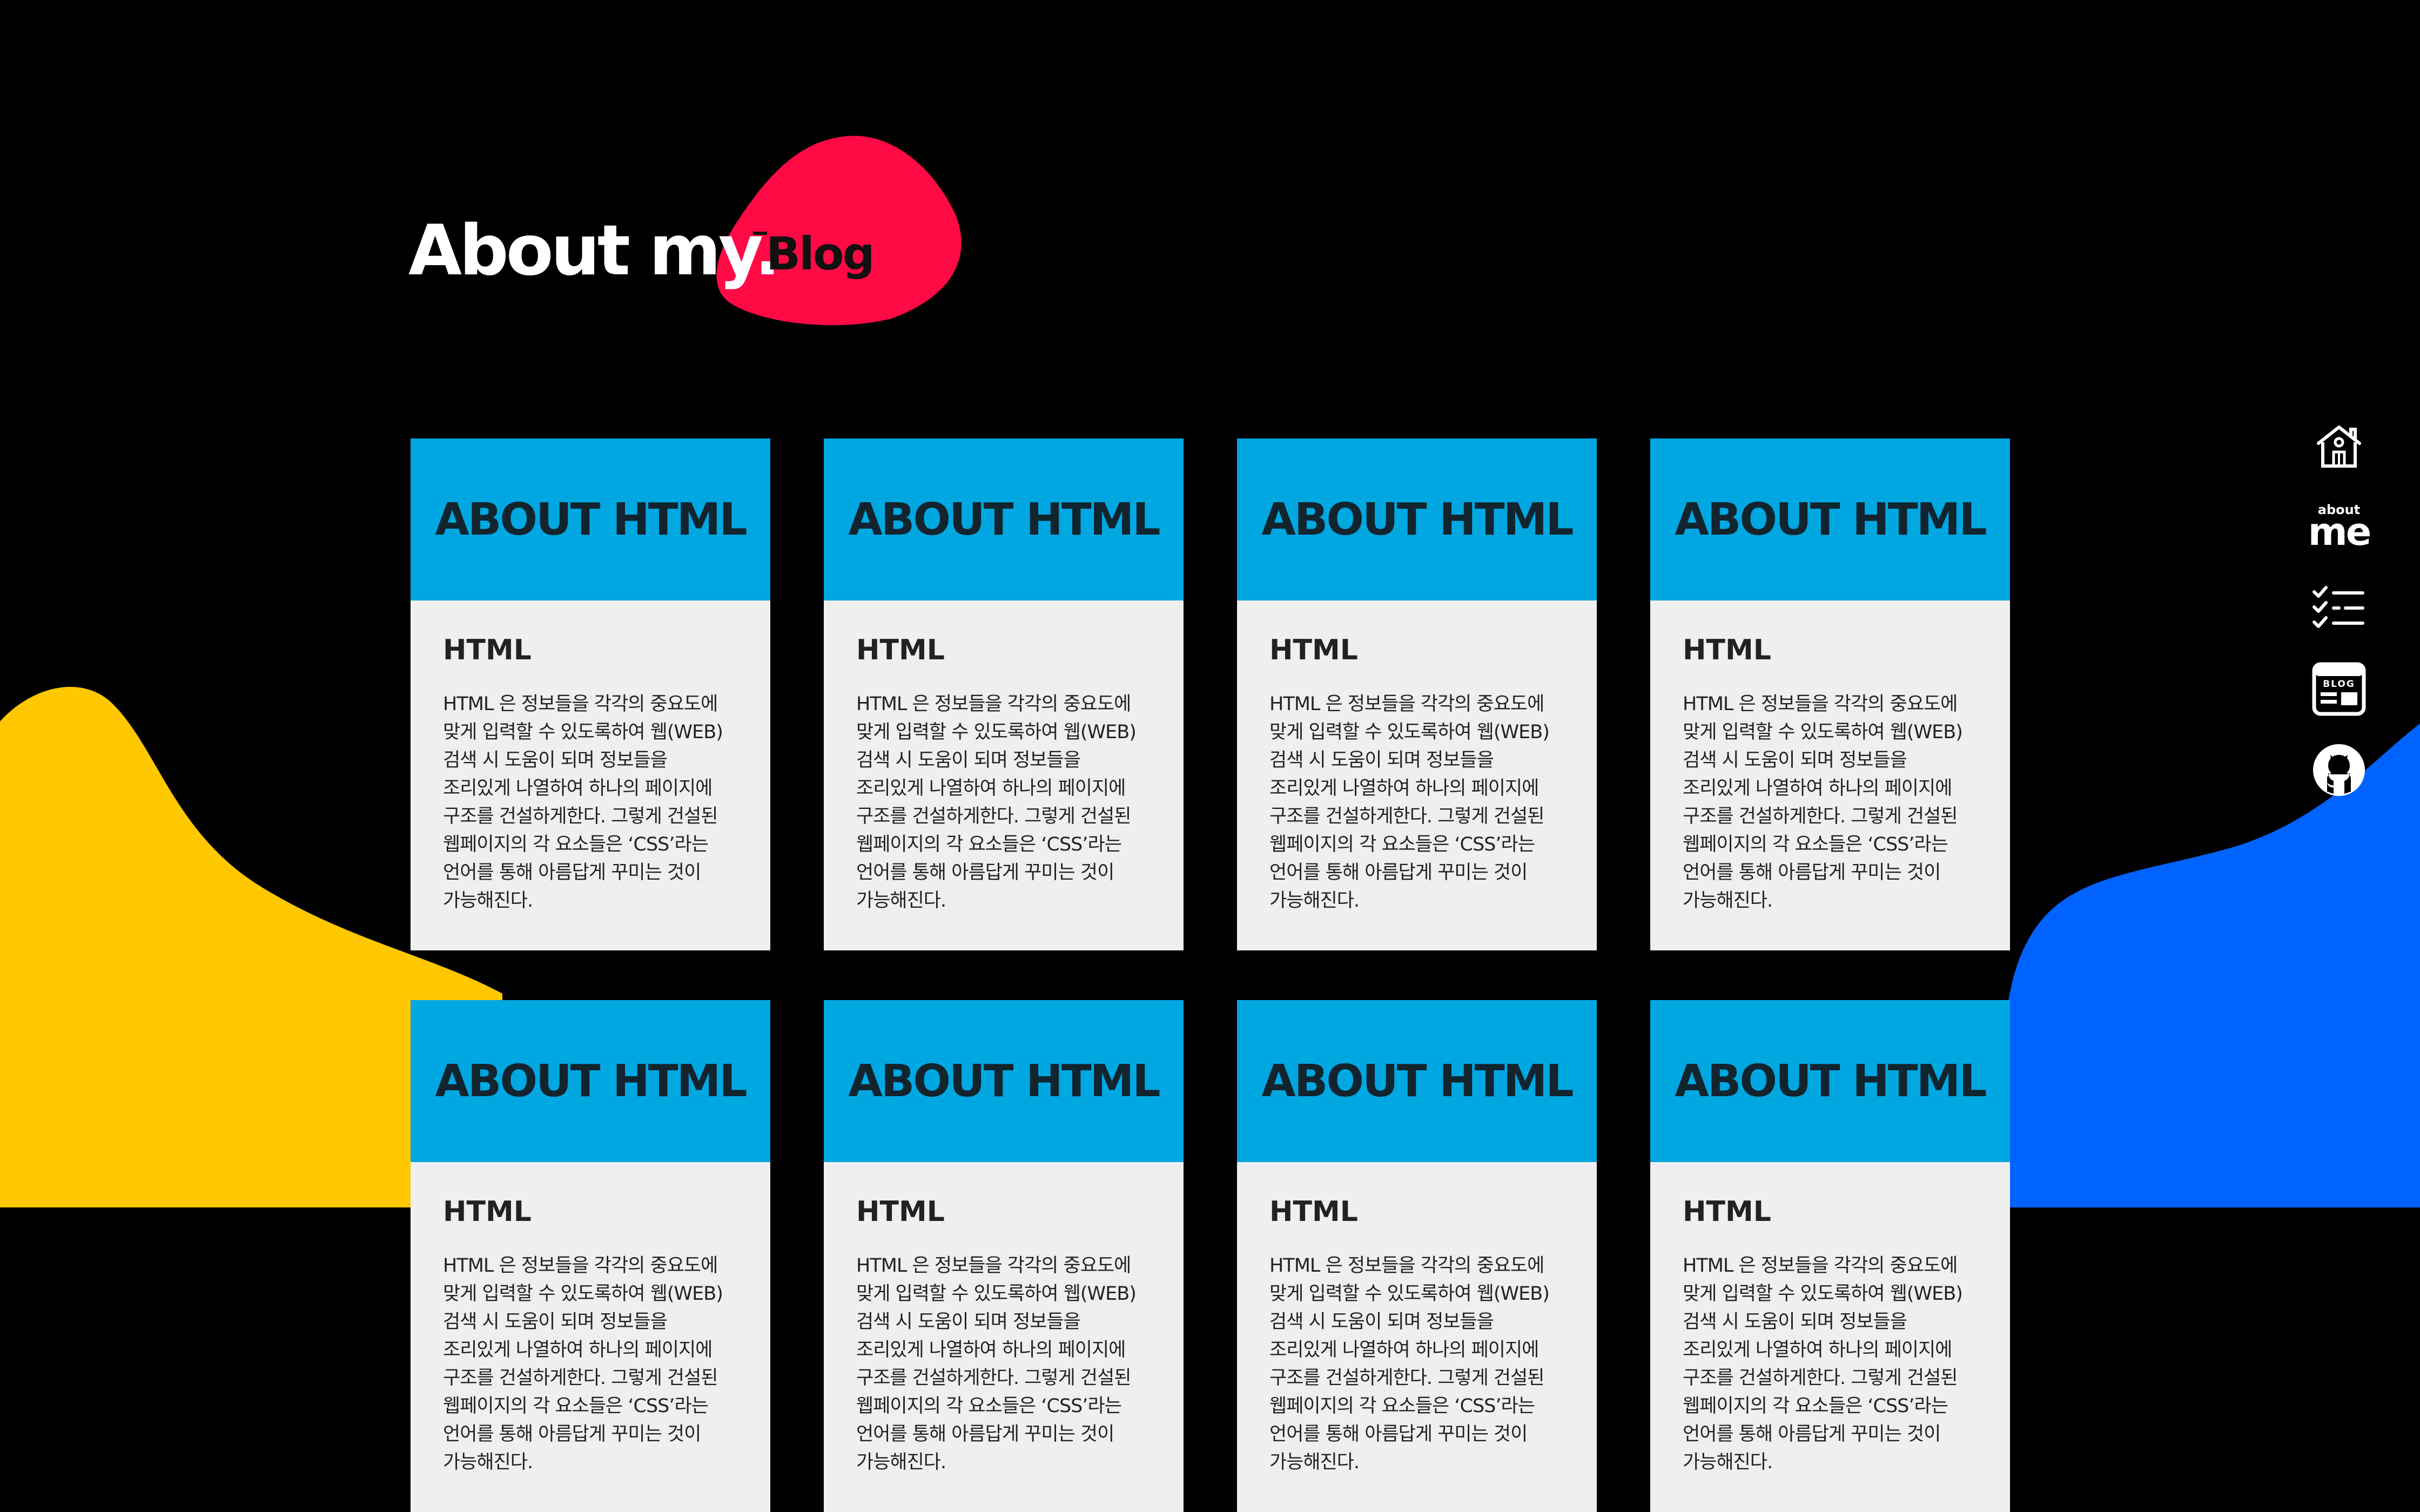  I want to click on blog-icon-label: BLOG, so click(2339, 684).